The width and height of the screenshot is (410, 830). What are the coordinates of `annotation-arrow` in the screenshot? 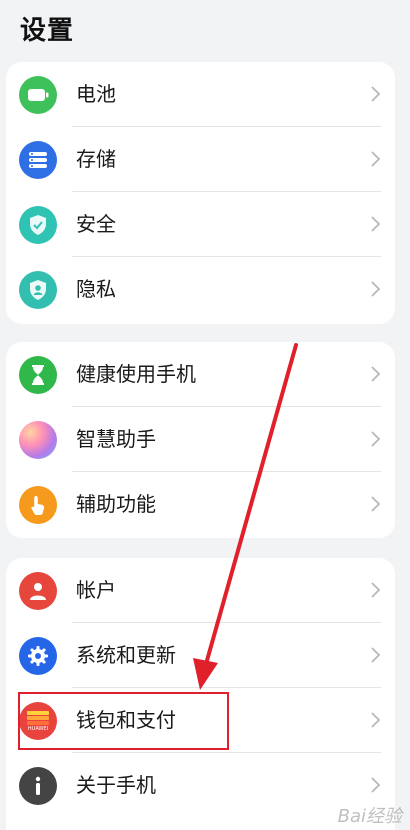 It's located at (245, 516).